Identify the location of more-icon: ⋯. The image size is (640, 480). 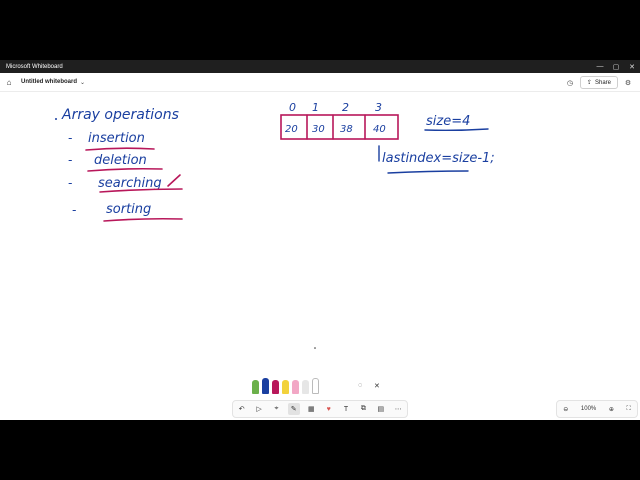
(398, 409).